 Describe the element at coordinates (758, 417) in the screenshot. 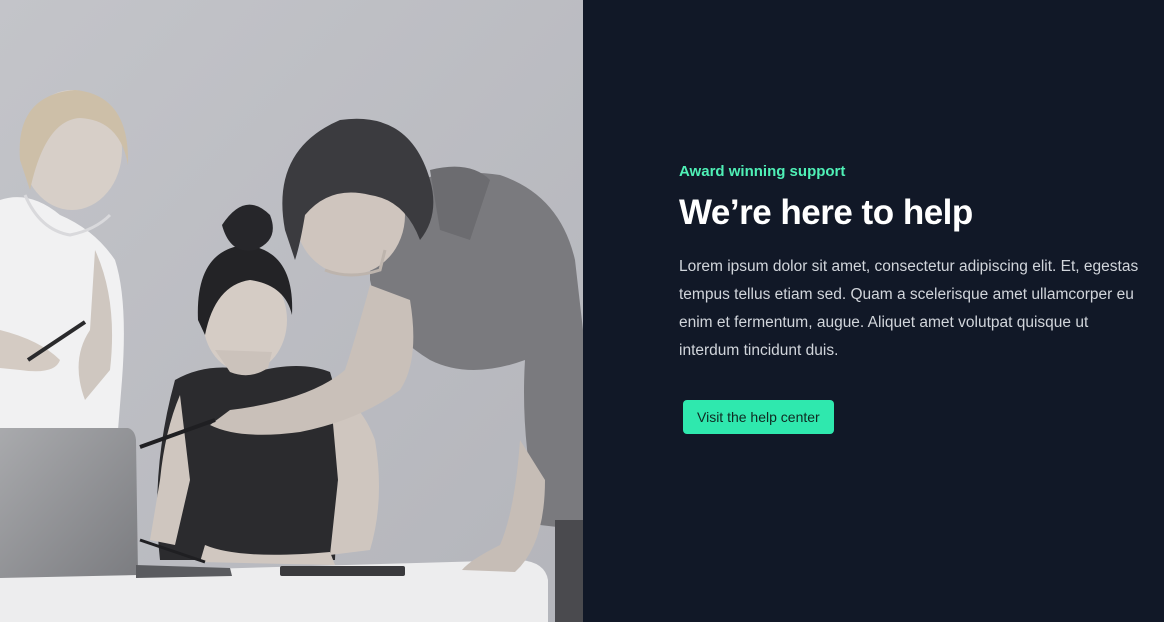

I see `visit-help-center-button: Visit the help center` at that location.